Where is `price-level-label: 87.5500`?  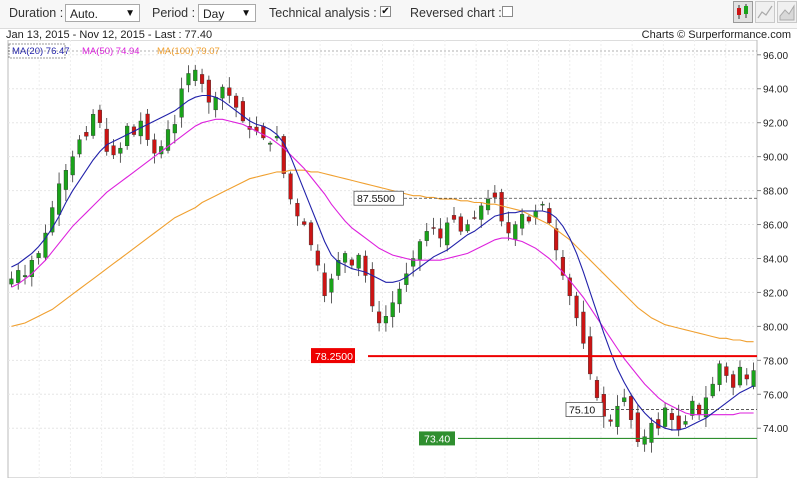 price-level-label: 87.5500 is located at coordinates (376, 199).